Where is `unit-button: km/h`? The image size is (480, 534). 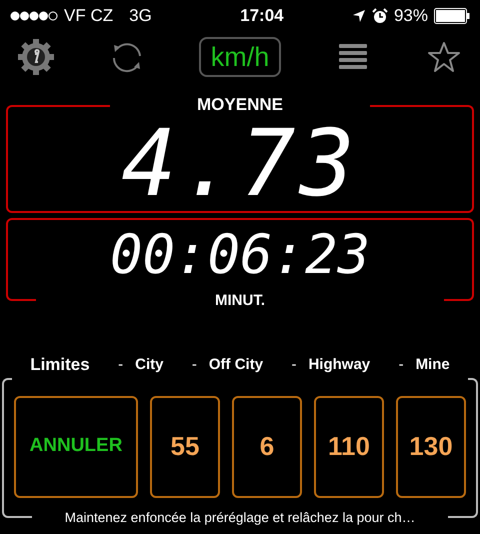
unit-button: km/h is located at coordinates (240, 57).